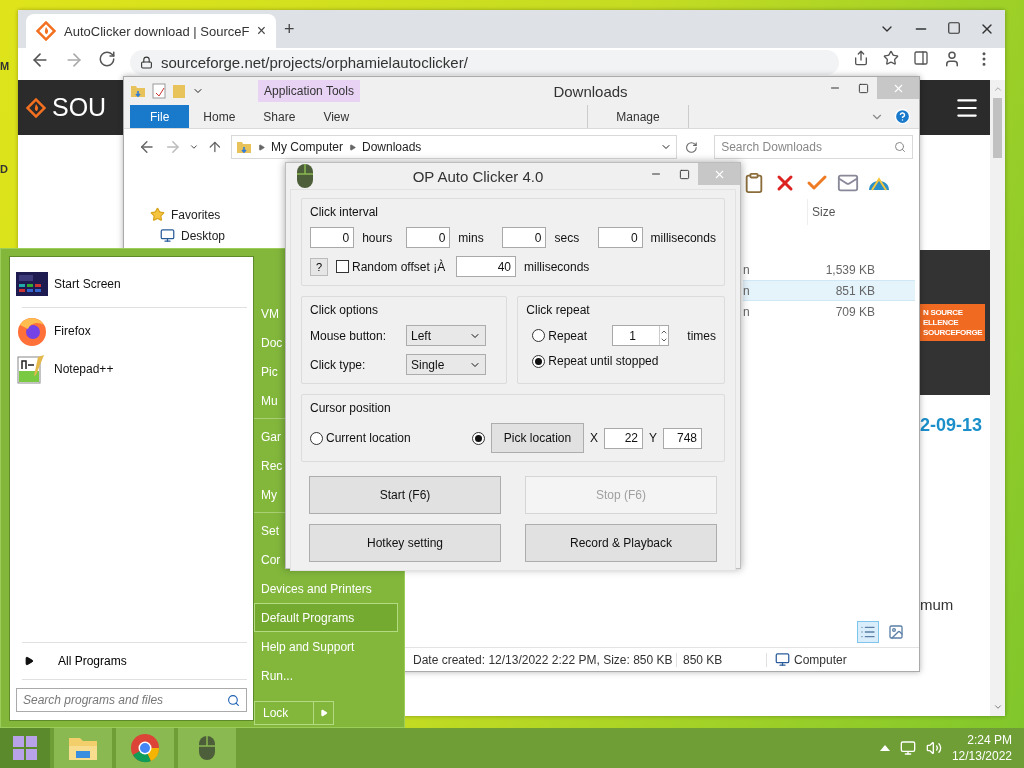  What do you see at coordinates (446, 335) in the screenshot?
I see `dropdown: Left` at bounding box center [446, 335].